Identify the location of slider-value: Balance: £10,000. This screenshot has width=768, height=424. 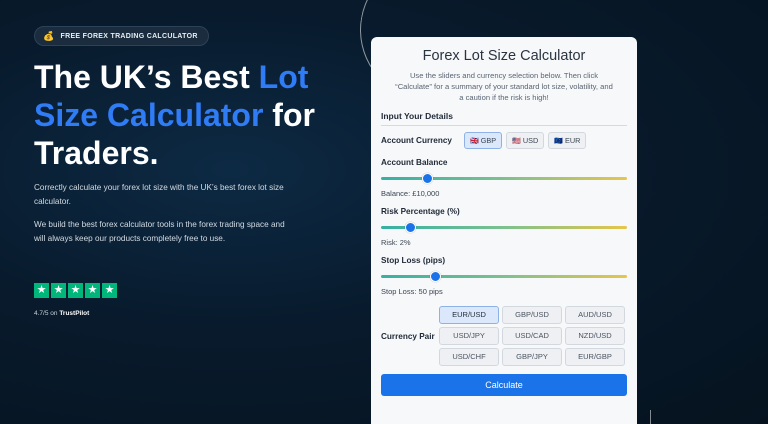
(410, 193).